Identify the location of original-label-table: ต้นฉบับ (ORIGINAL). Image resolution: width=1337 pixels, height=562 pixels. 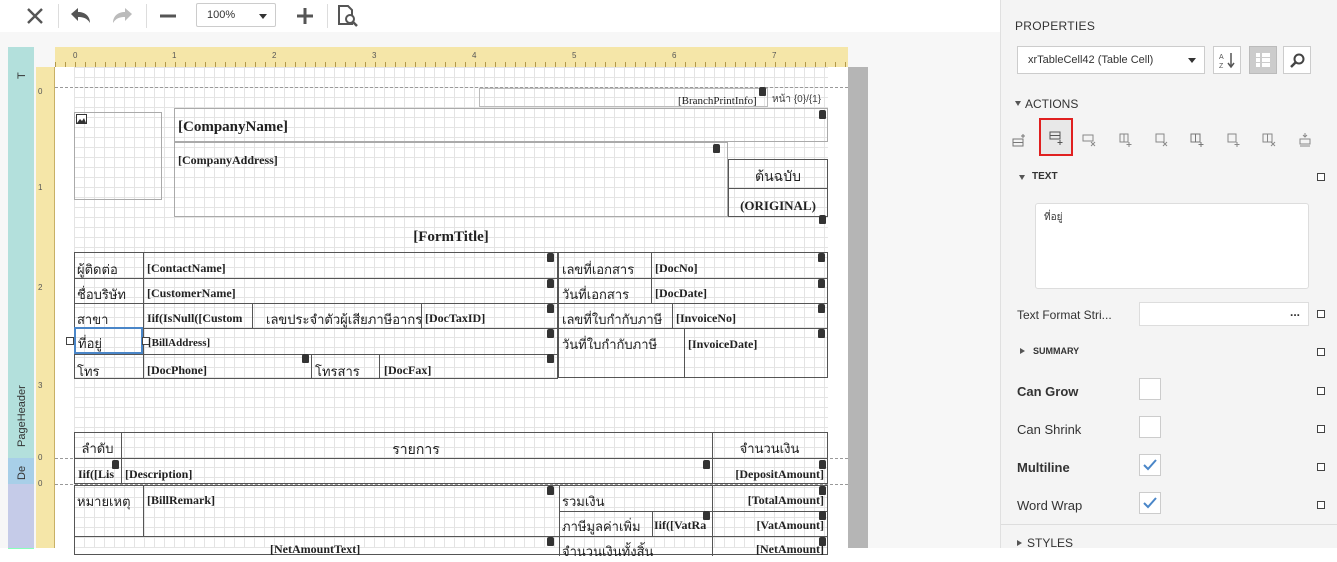
(778, 188).